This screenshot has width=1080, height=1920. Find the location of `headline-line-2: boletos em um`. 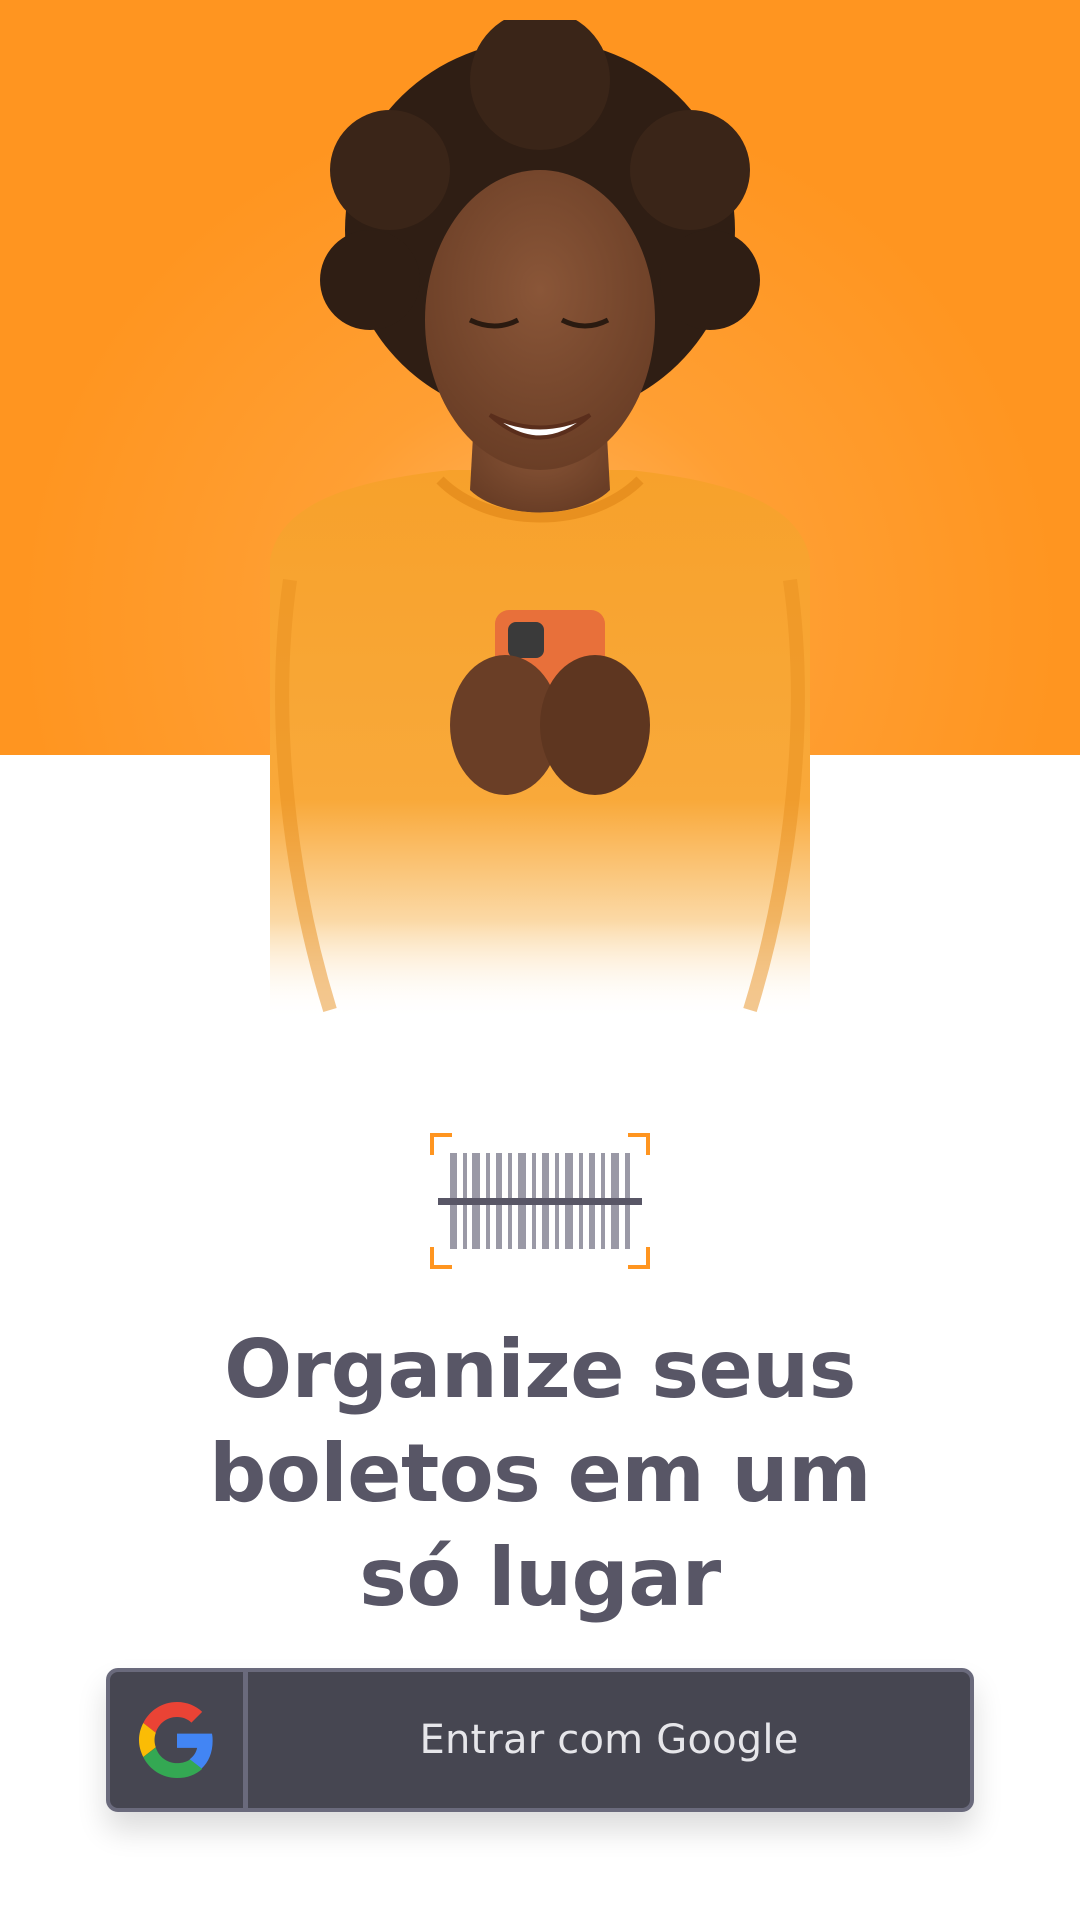

headline-line-2: boletos em um is located at coordinates (540, 1473).